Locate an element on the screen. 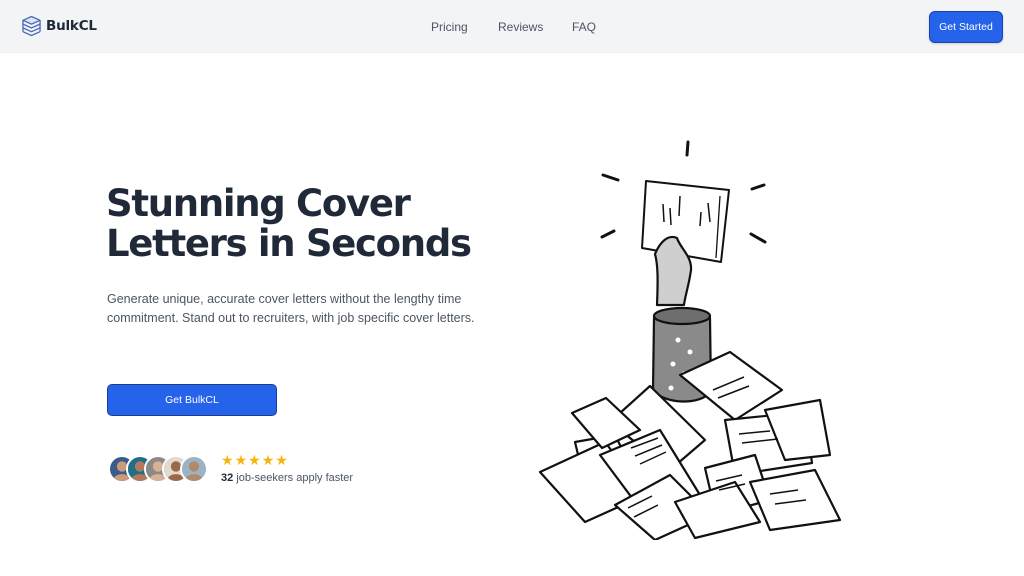 This screenshot has width=1024, height=576. job-seeker-count: 32 is located at coordinates (227, 478).